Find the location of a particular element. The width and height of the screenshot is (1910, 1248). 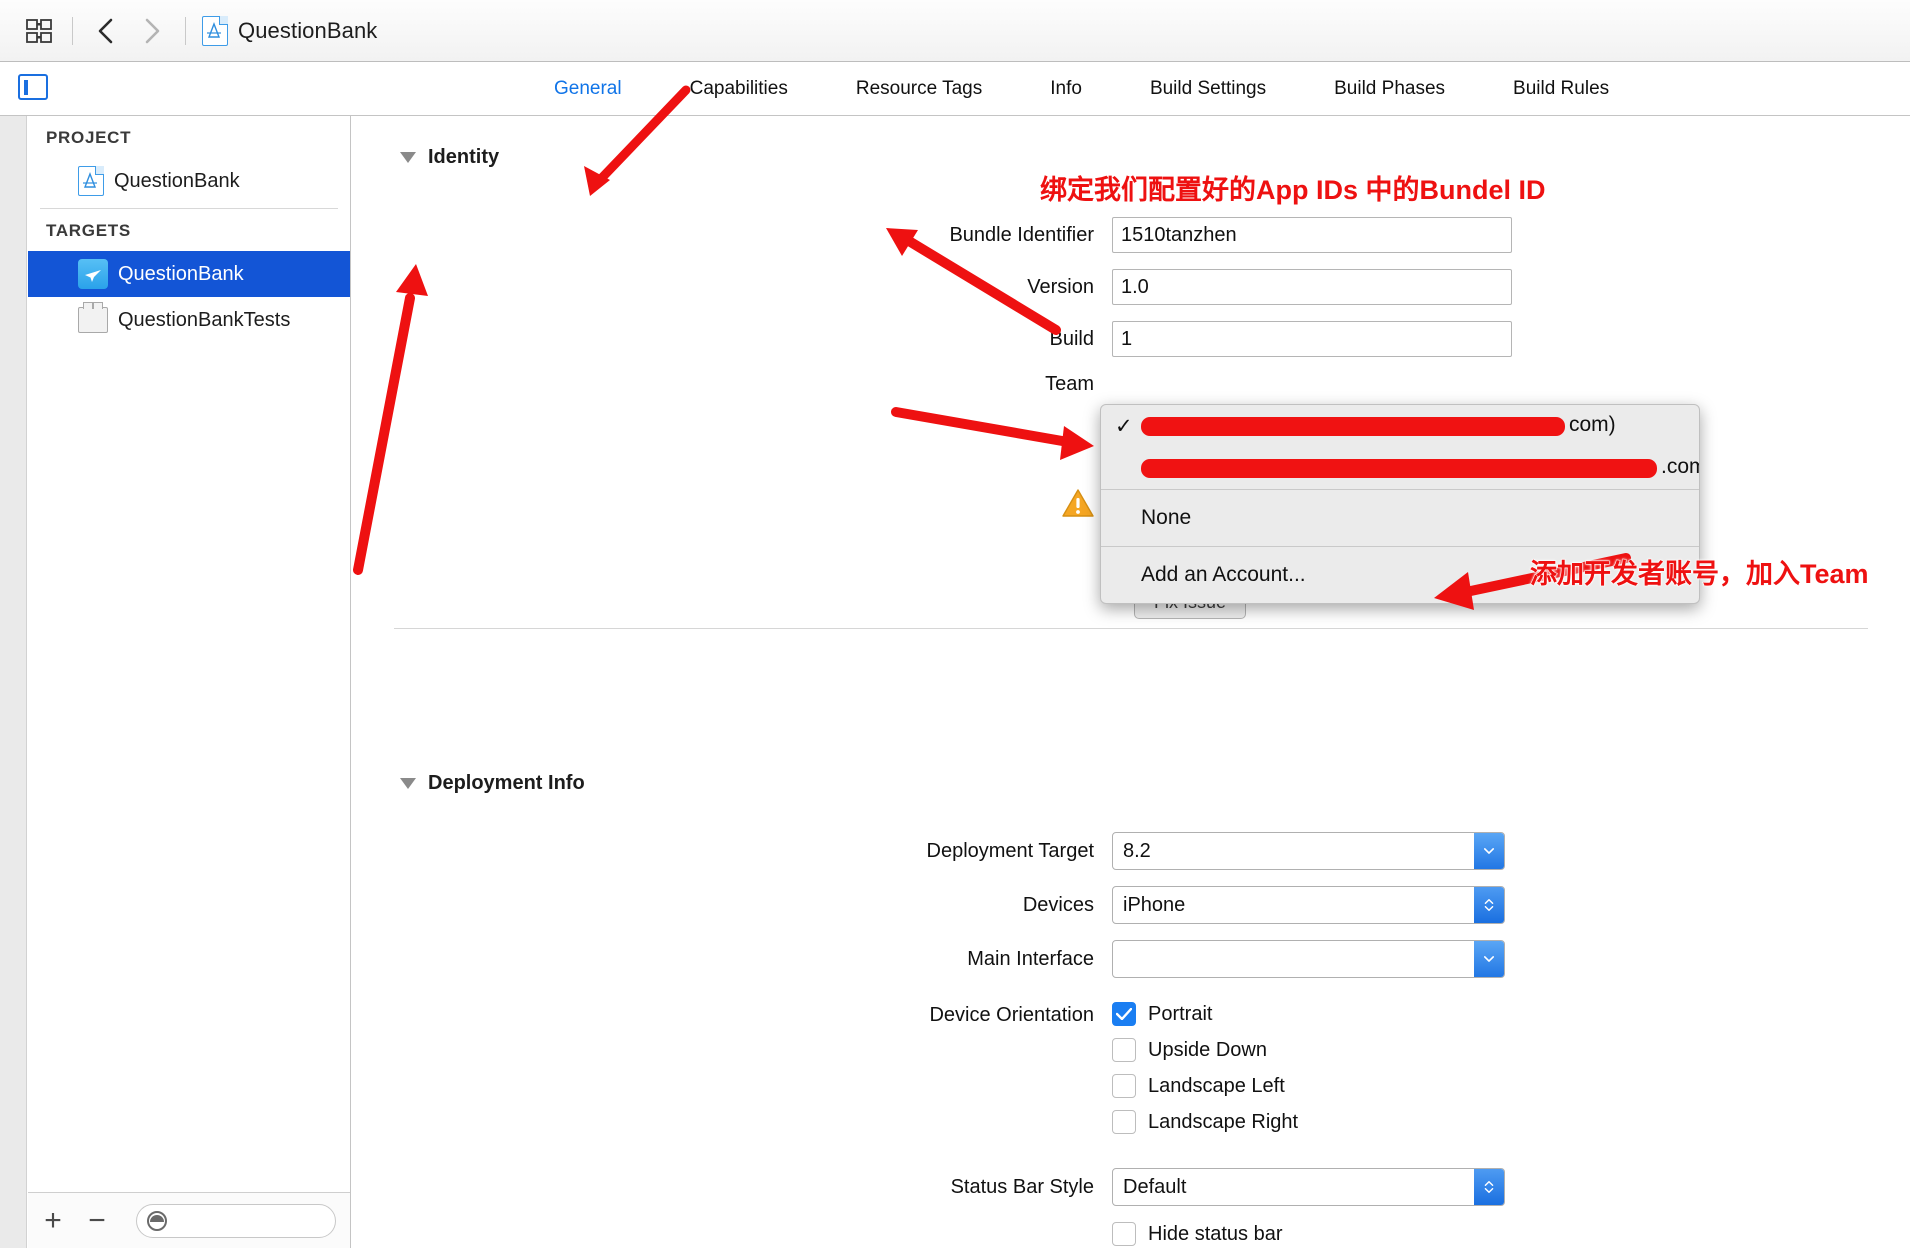

filter-input is located at coordinates (236, 1220).